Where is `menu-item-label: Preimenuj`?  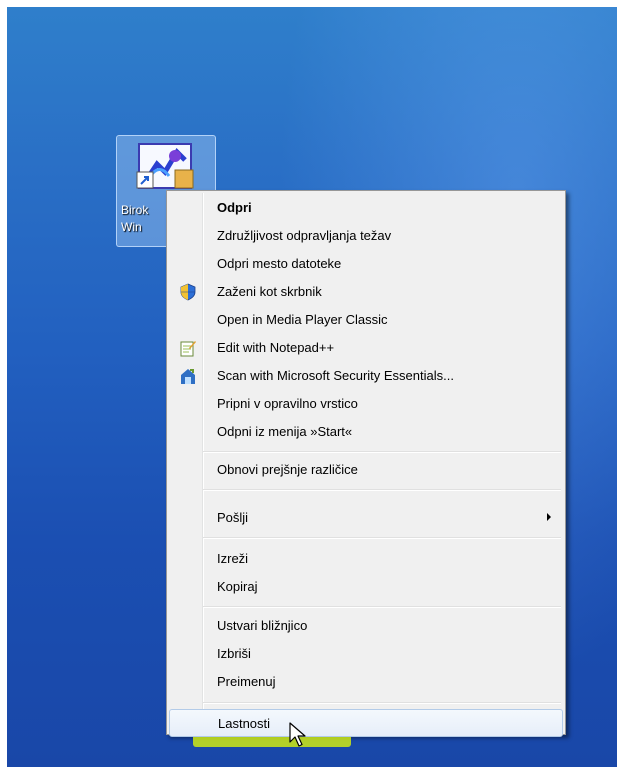 menu-item-label: Preimenuj is located at coordinates (246, 681).